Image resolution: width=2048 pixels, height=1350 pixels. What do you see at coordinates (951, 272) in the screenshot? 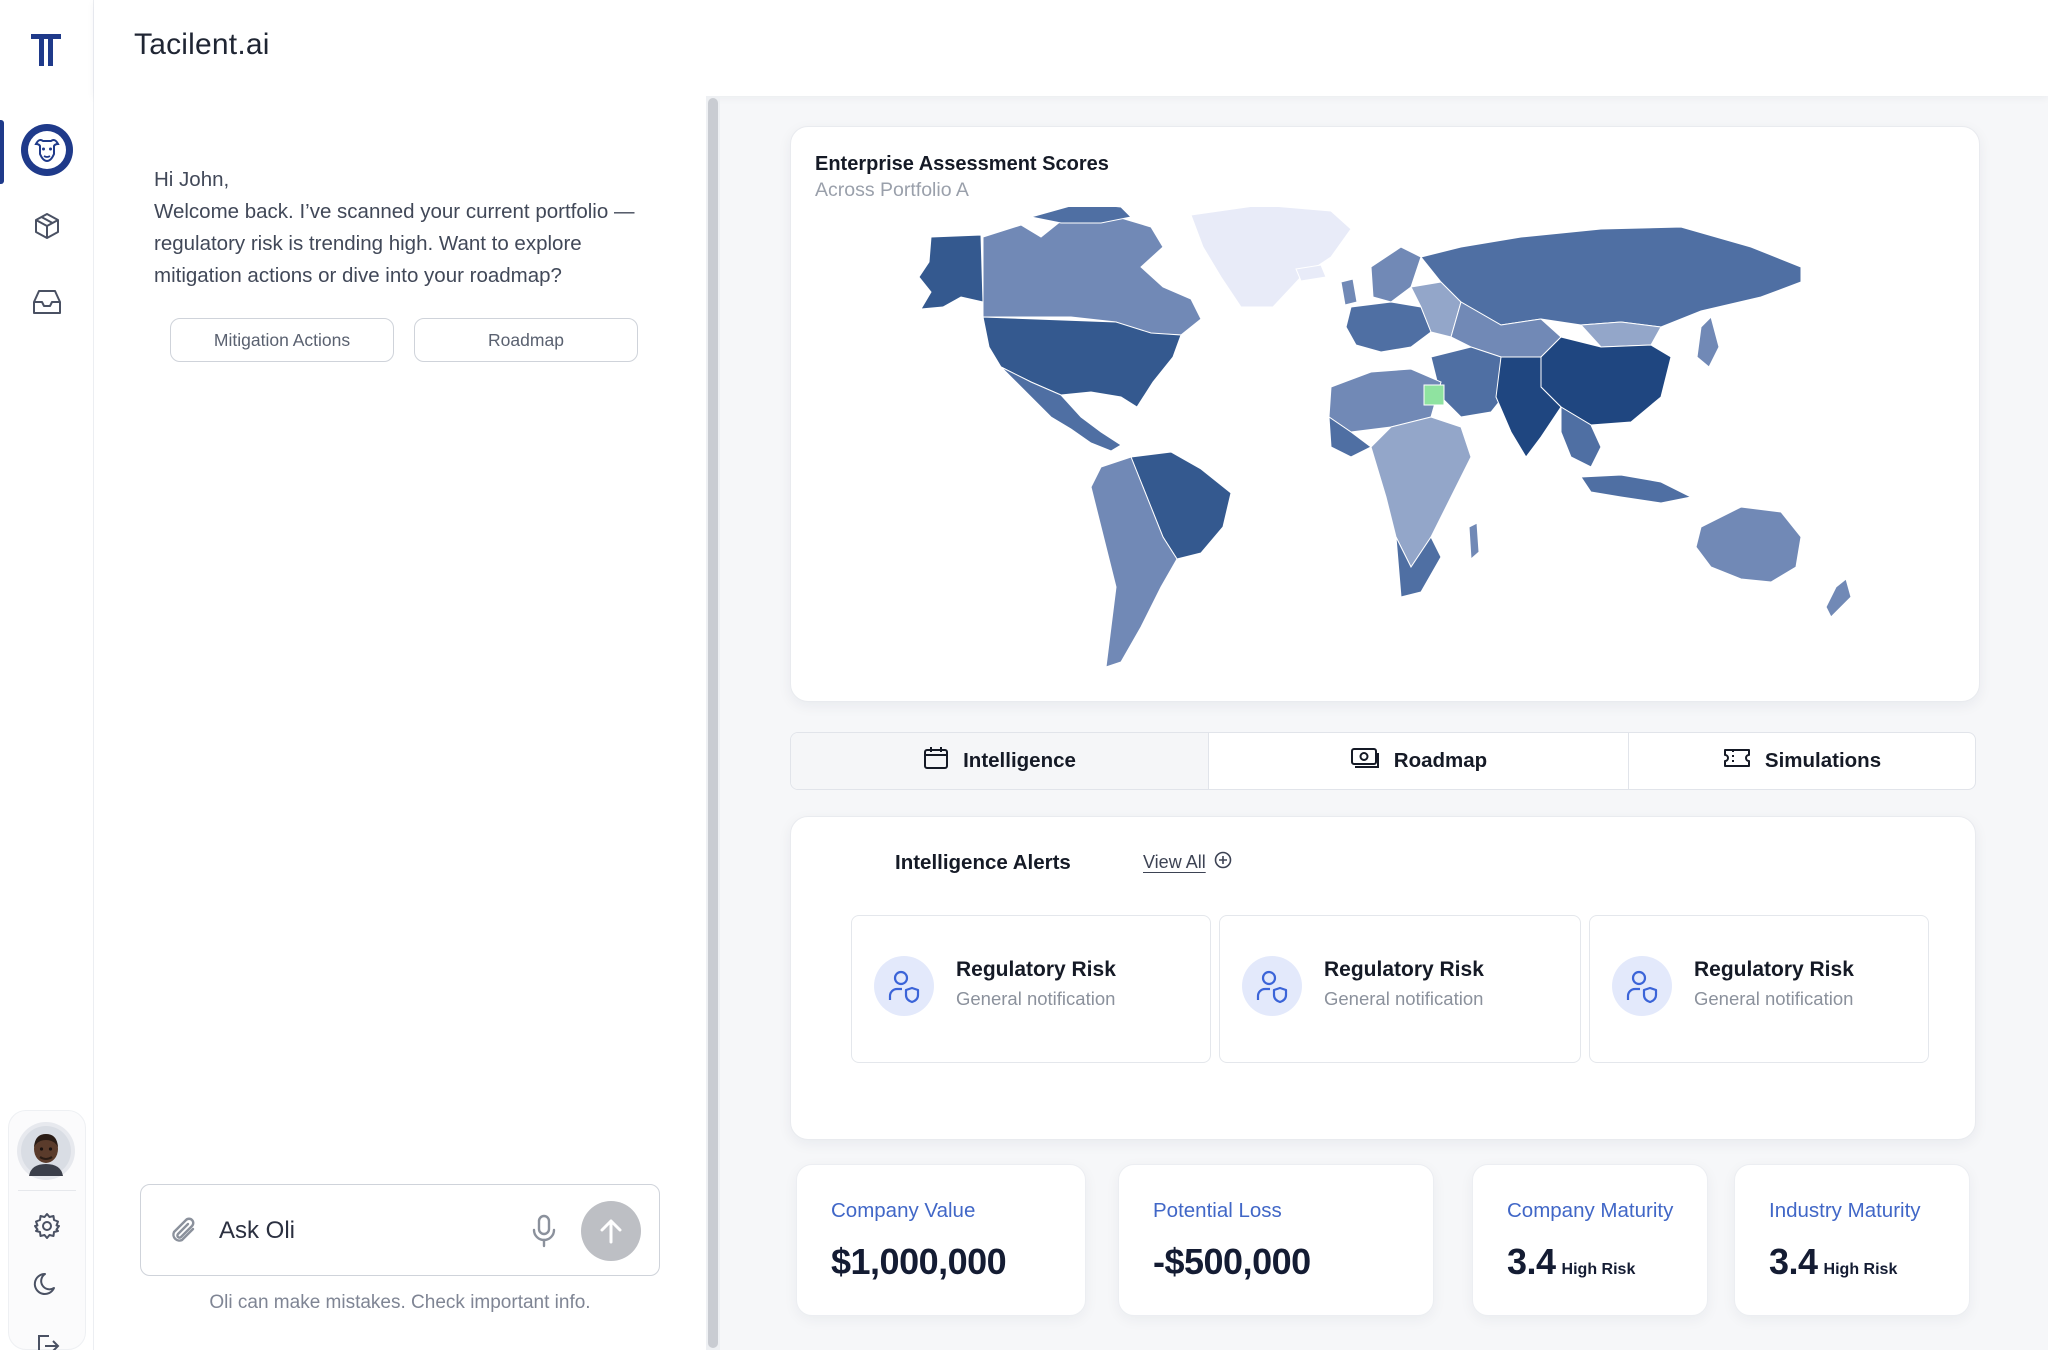
I see `region-alaska` at bounding box center [951, 272].